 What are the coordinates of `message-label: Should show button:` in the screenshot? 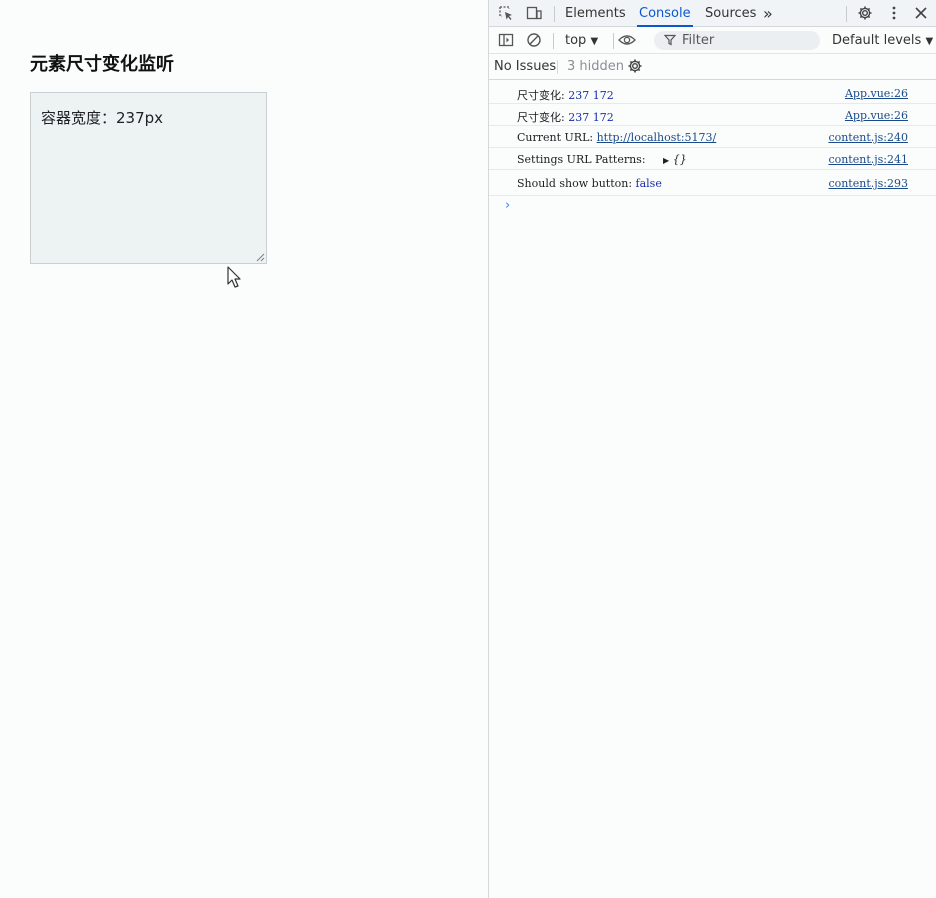 It's located at (575, 183).